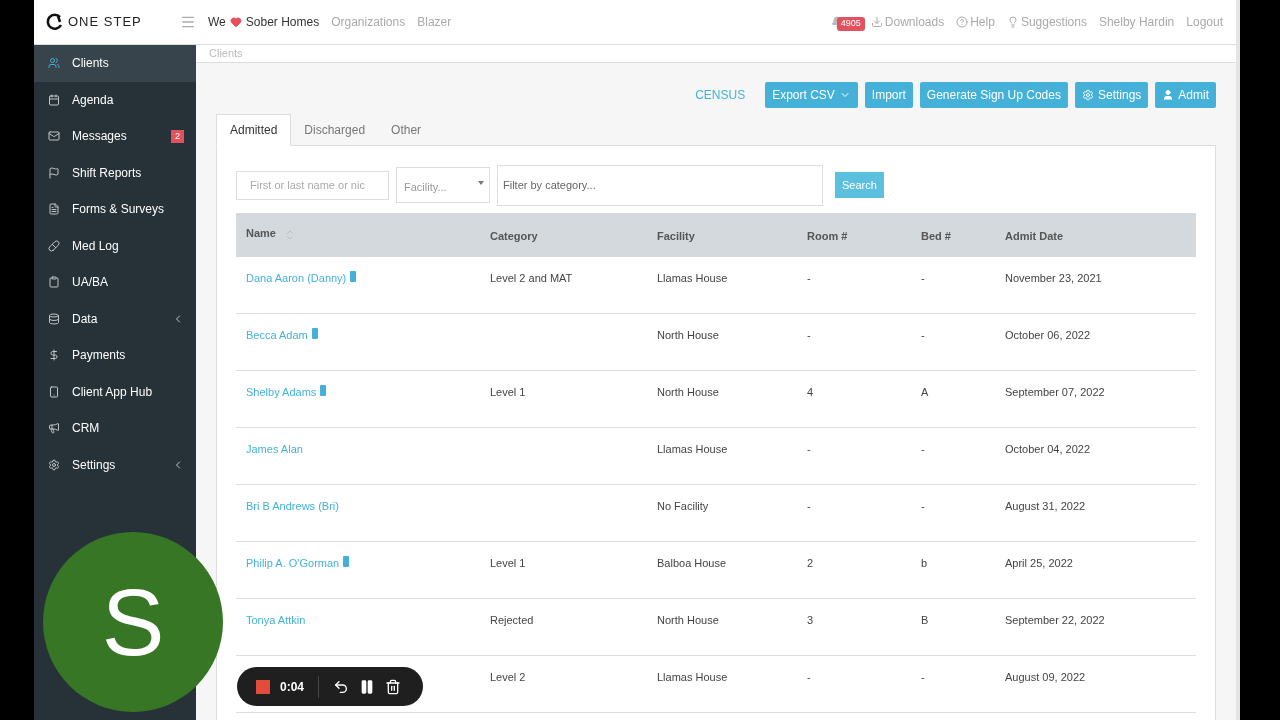 The image size is (1280, 720). Describe the element at coordinates (876, 22) in the screenshot. I see `download-icon` at that location.